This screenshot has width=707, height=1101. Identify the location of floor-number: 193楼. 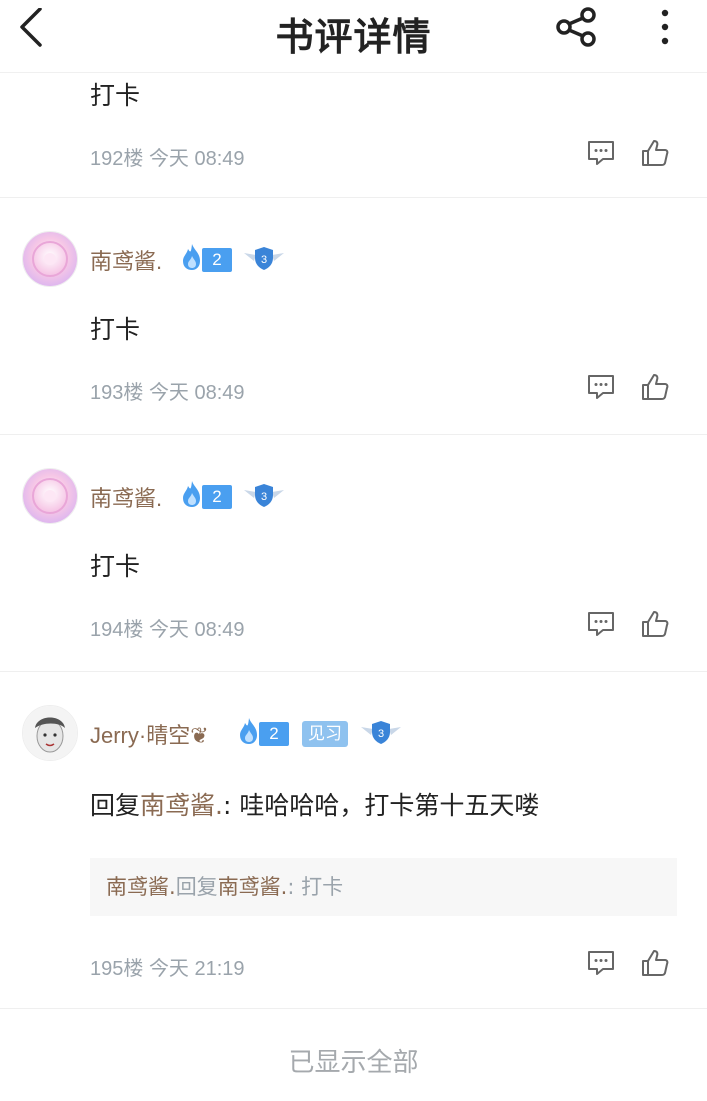
(117, 393).